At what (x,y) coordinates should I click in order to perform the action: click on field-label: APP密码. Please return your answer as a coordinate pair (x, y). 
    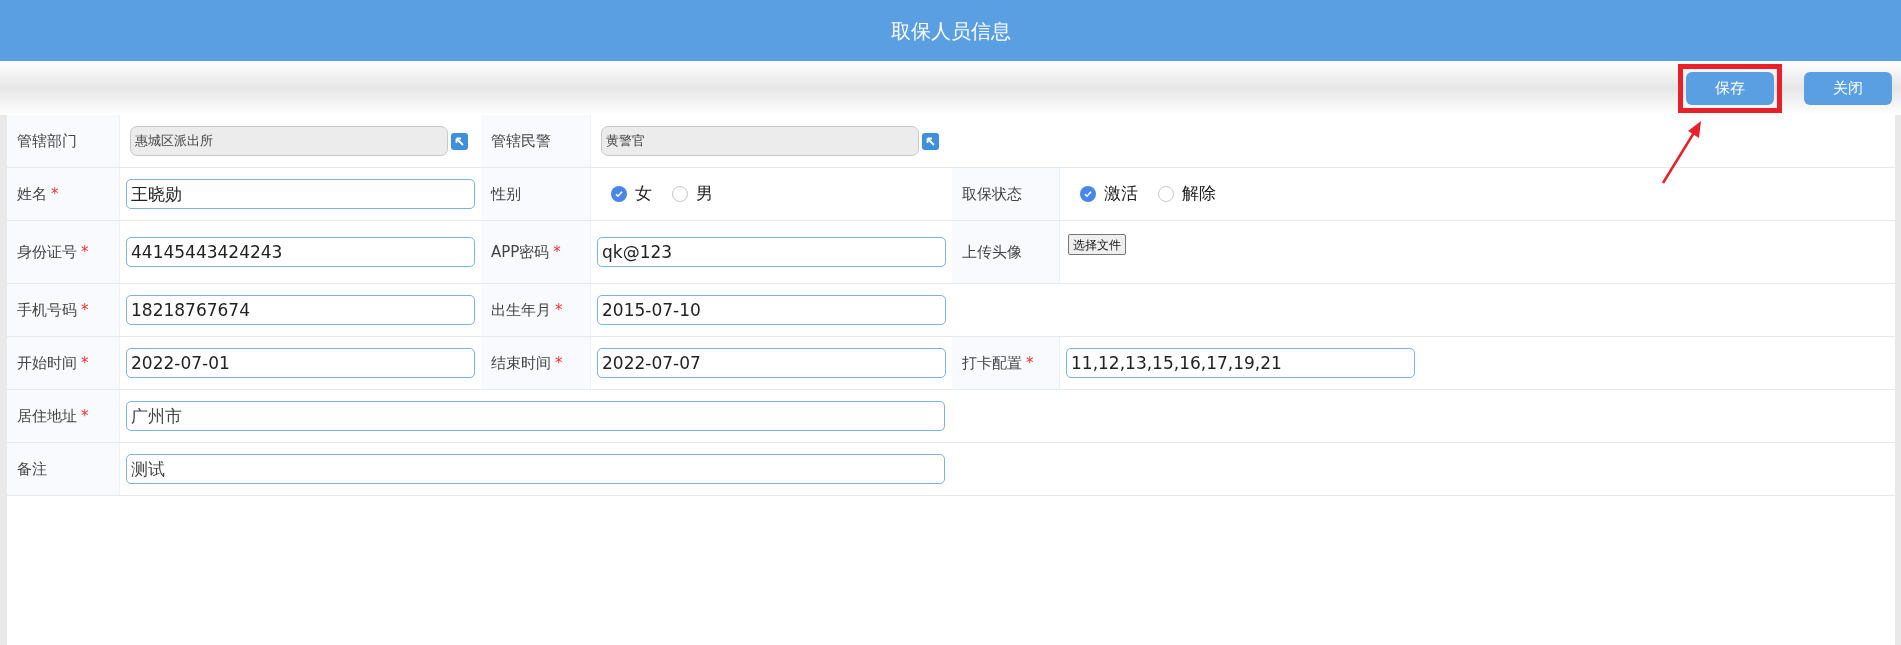
    Looking at the image, I should click on (520, 252).